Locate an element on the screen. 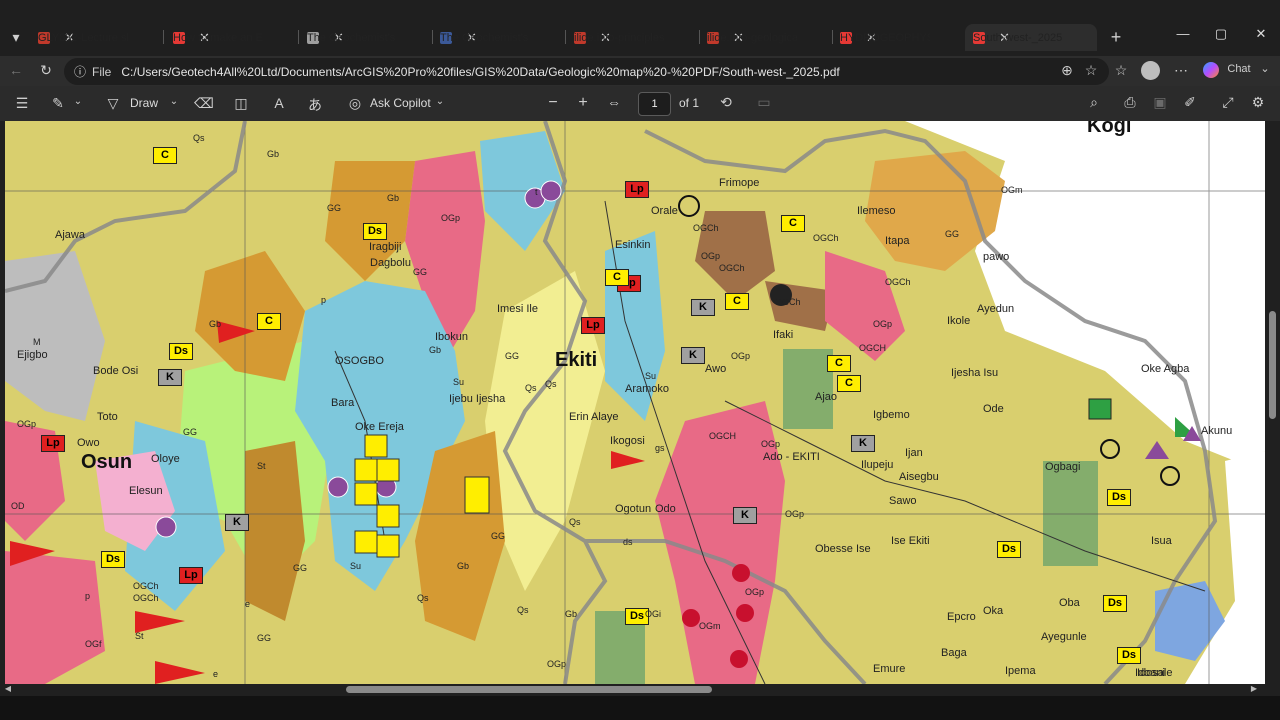  zoom-in-icon: + is located at coordinates (583, 103).